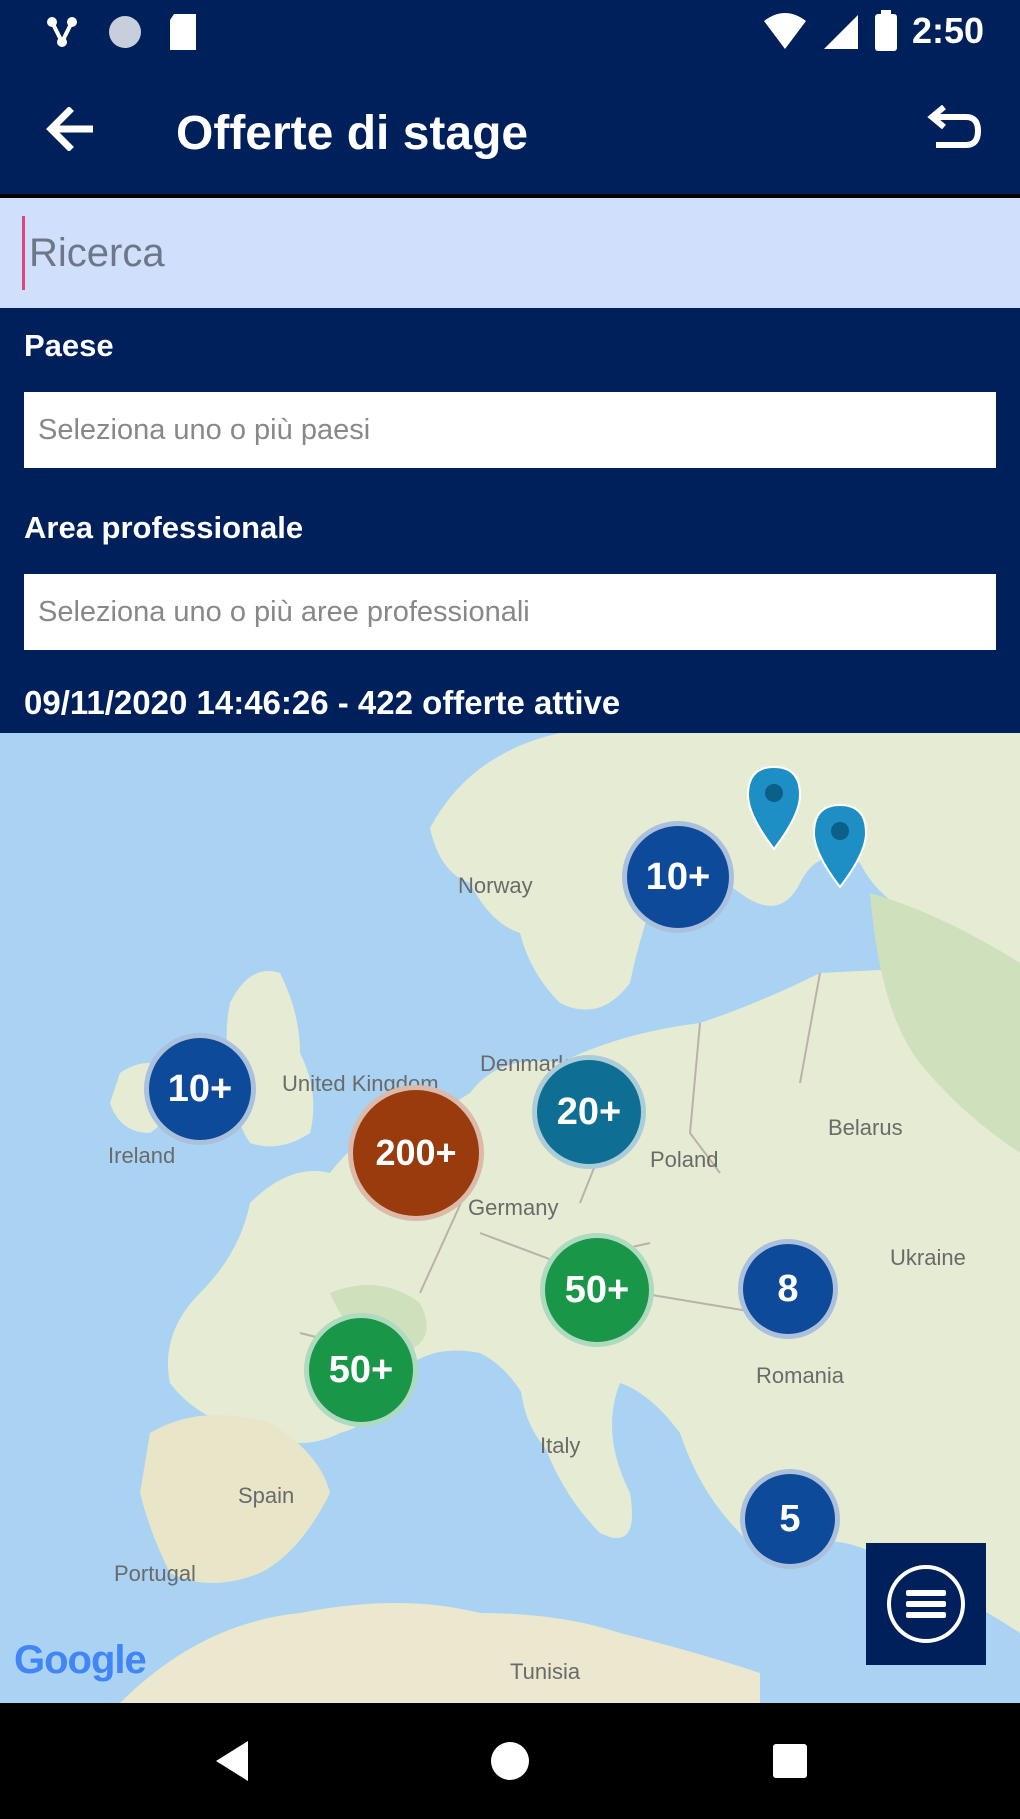  I want to click on menu-button, so click(926, 1604).